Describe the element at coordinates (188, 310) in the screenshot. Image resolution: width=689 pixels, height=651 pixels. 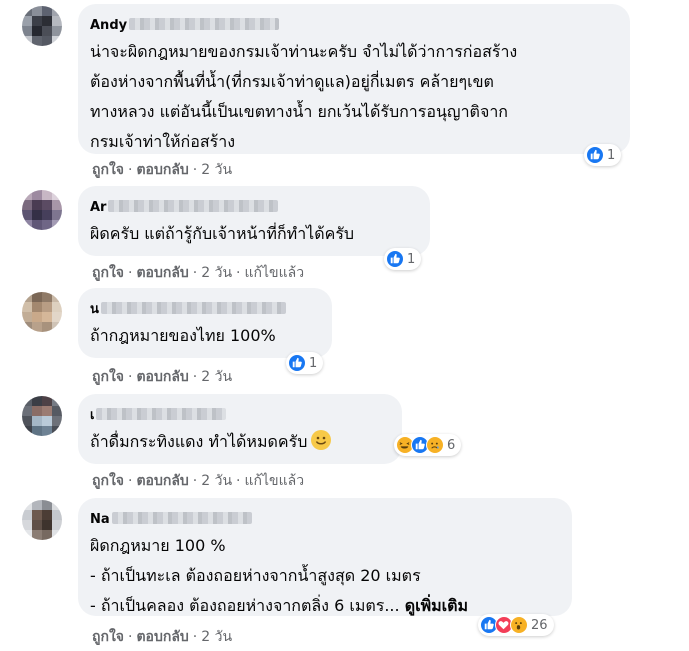
I see `comment-author: น` at that location.